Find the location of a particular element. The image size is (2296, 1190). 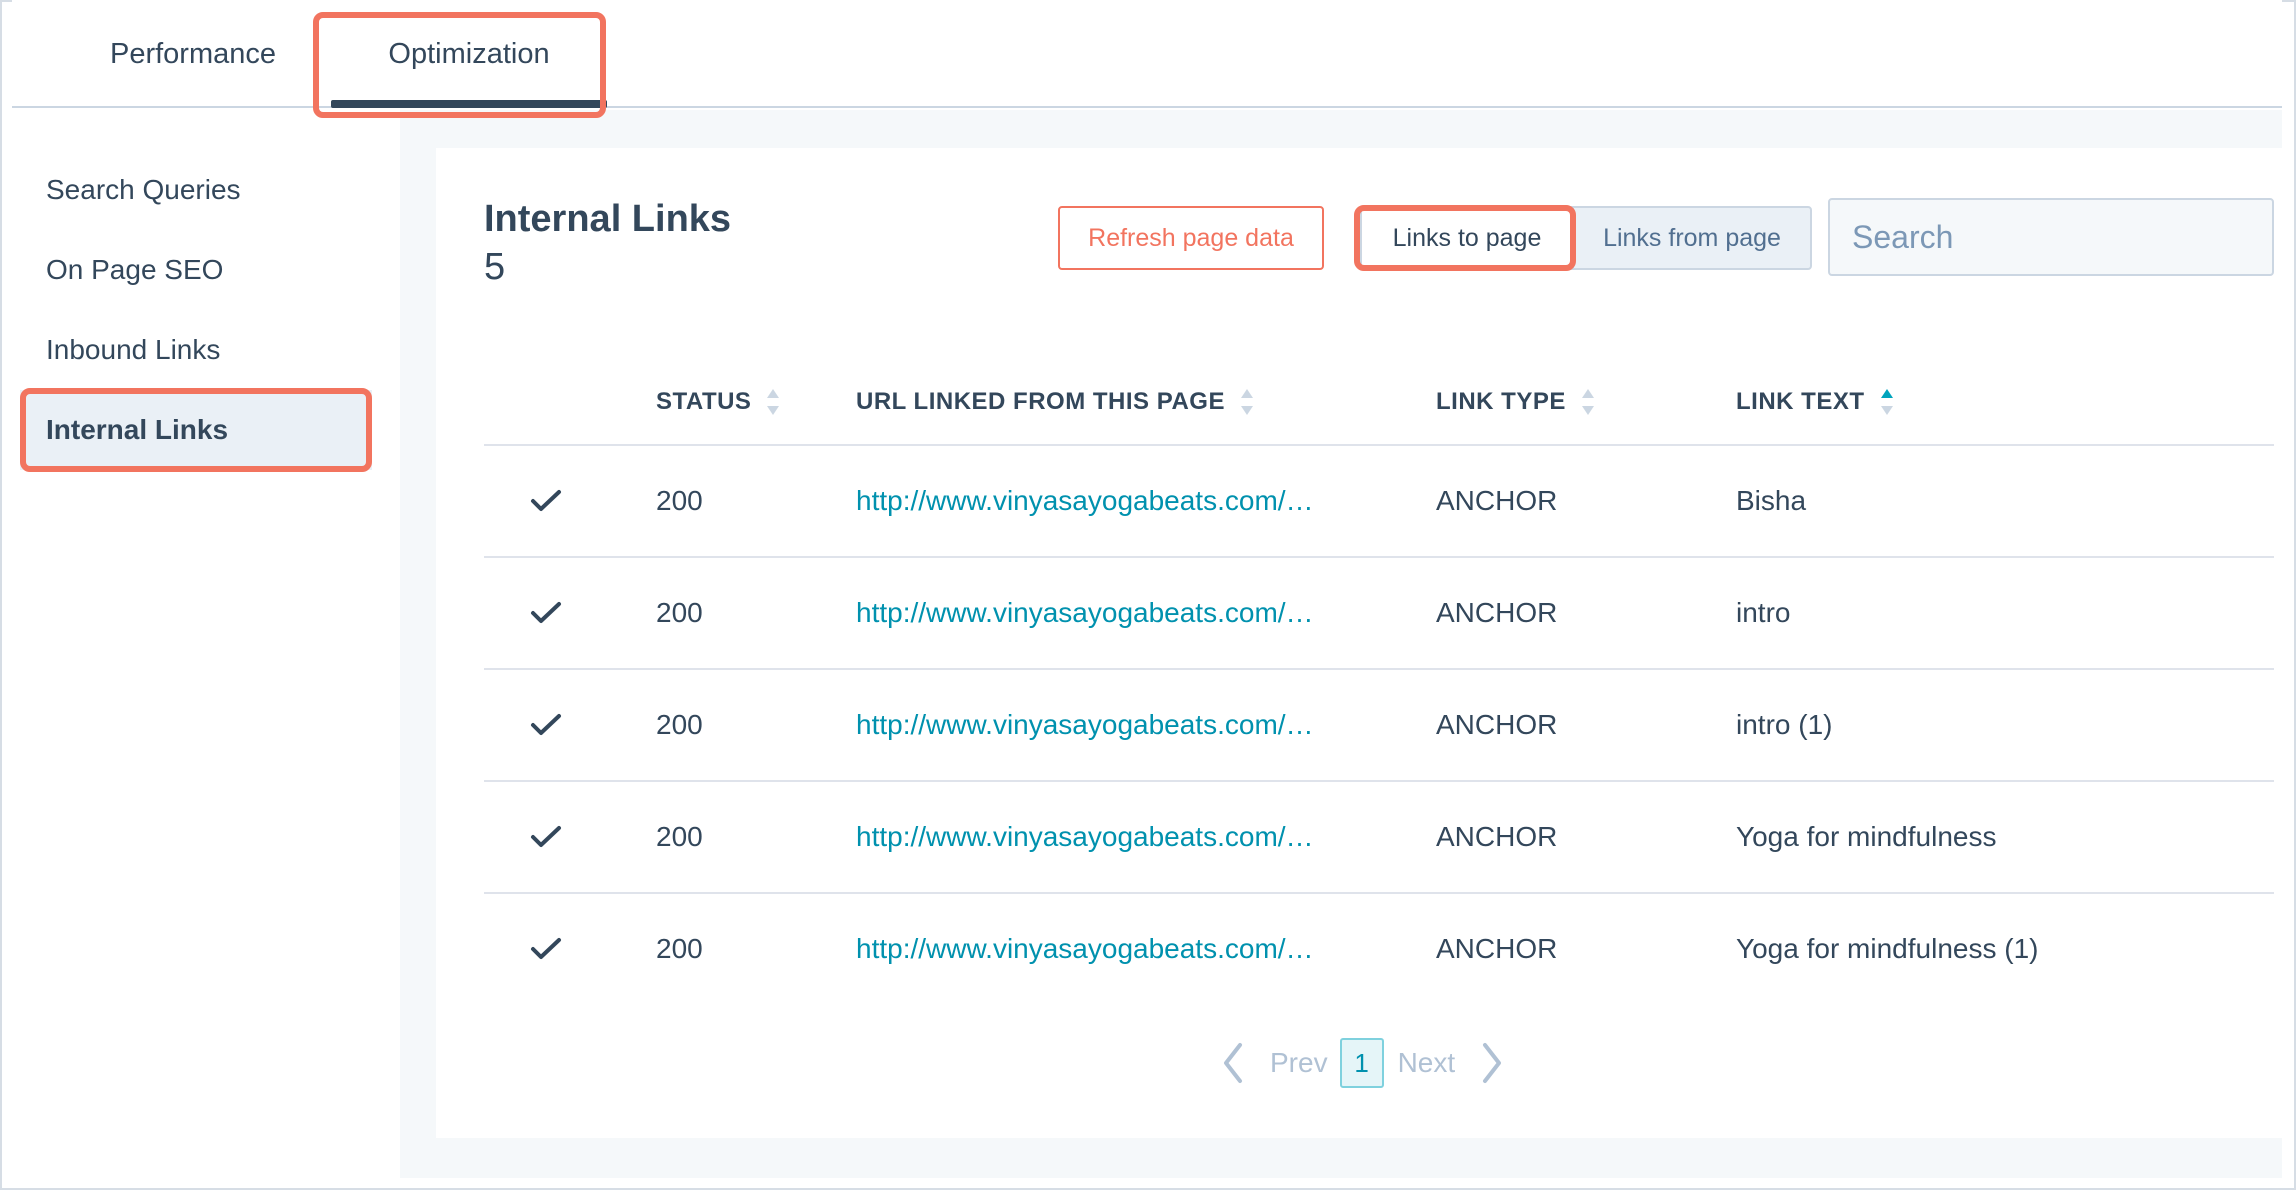

sidebar-item-label: Search Queries is located at coordinates (143, 189).